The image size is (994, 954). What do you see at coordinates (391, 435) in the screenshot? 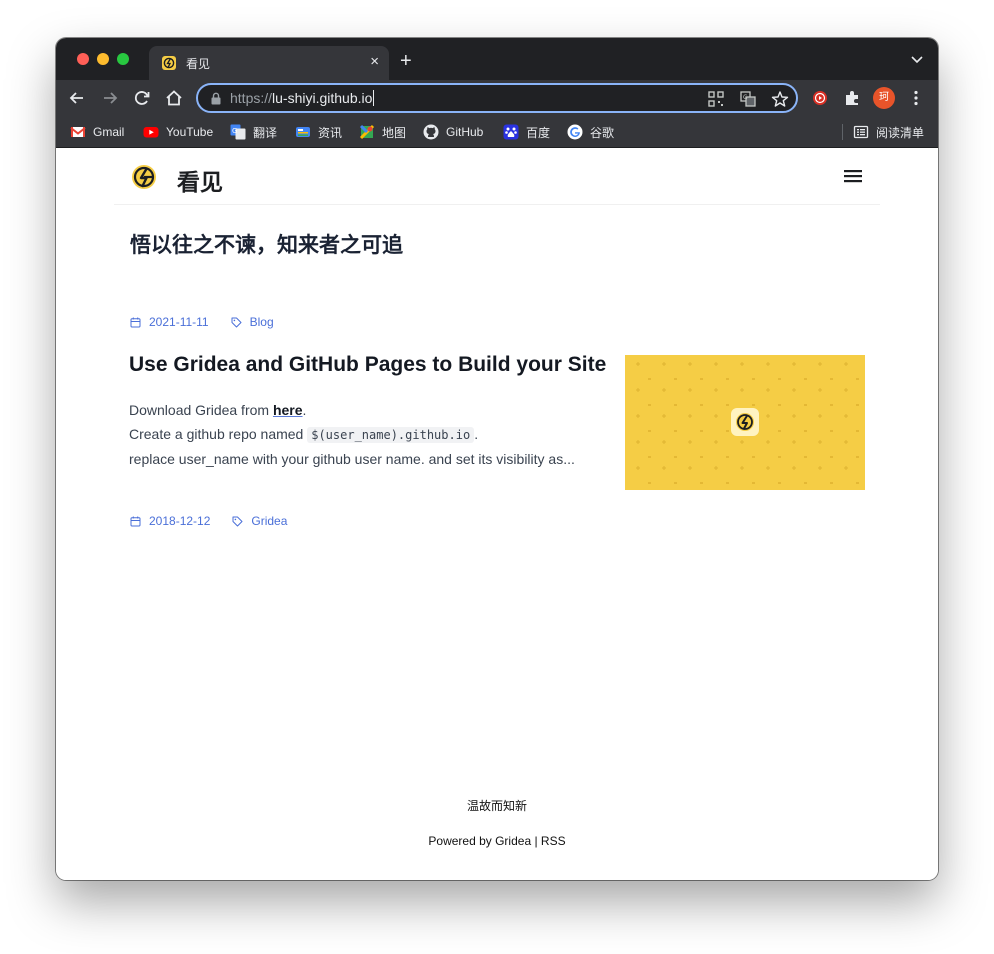
I see `repo-name-code: $(user_name).github.io` at bounding box center [391, 435].